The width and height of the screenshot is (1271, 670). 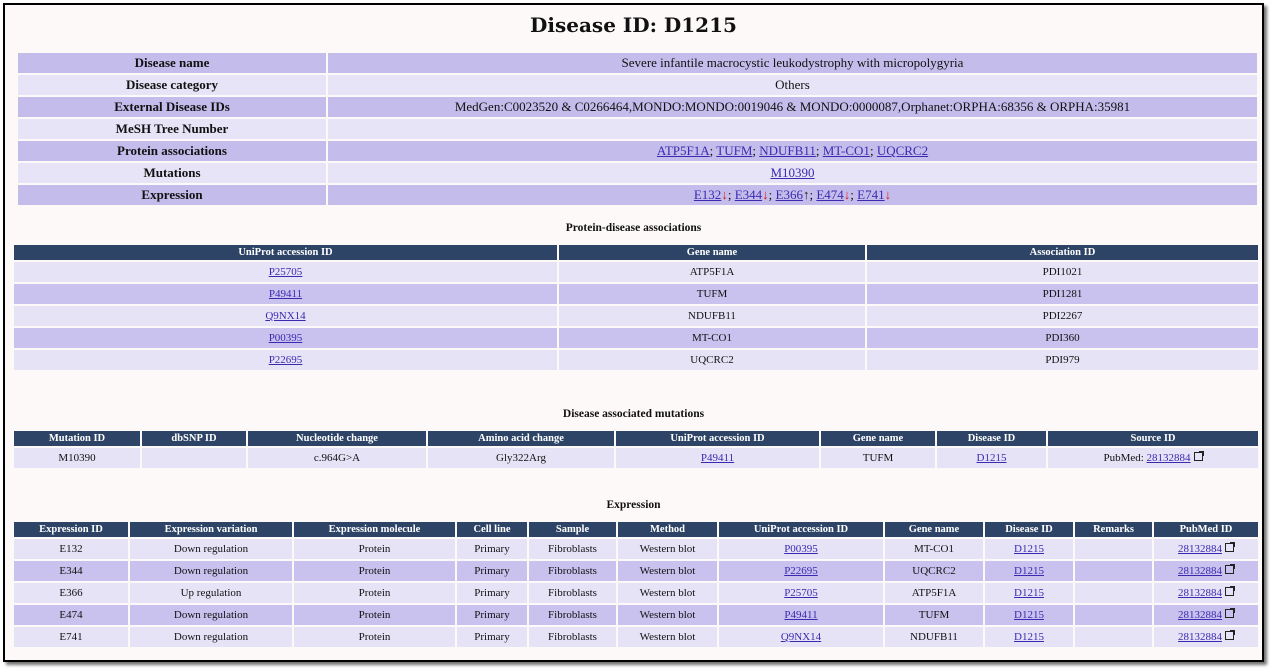 I want to click on info-key: Disease category, so click(x=172, y=85).